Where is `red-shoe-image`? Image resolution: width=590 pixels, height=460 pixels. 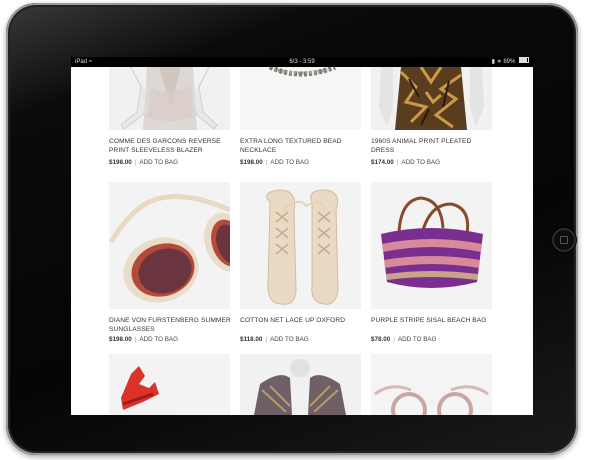
red-shoe-image is located at coordinates (169, 384).